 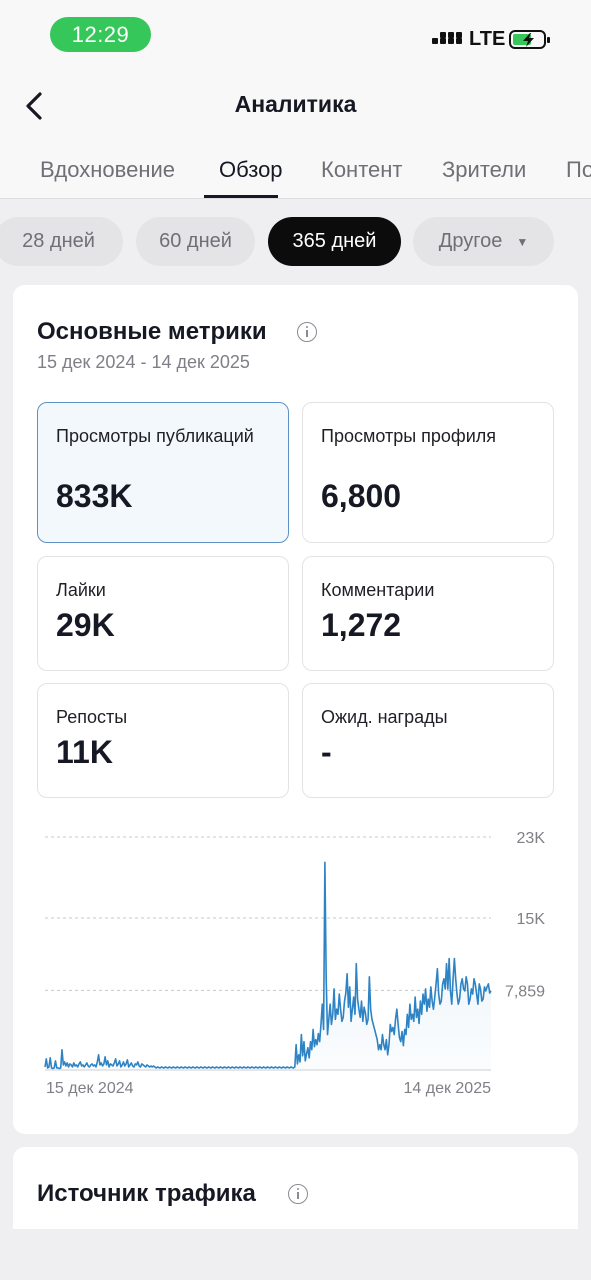 I want to click on metric-label: Просмотры публикаций, so click(x=155, y=436).